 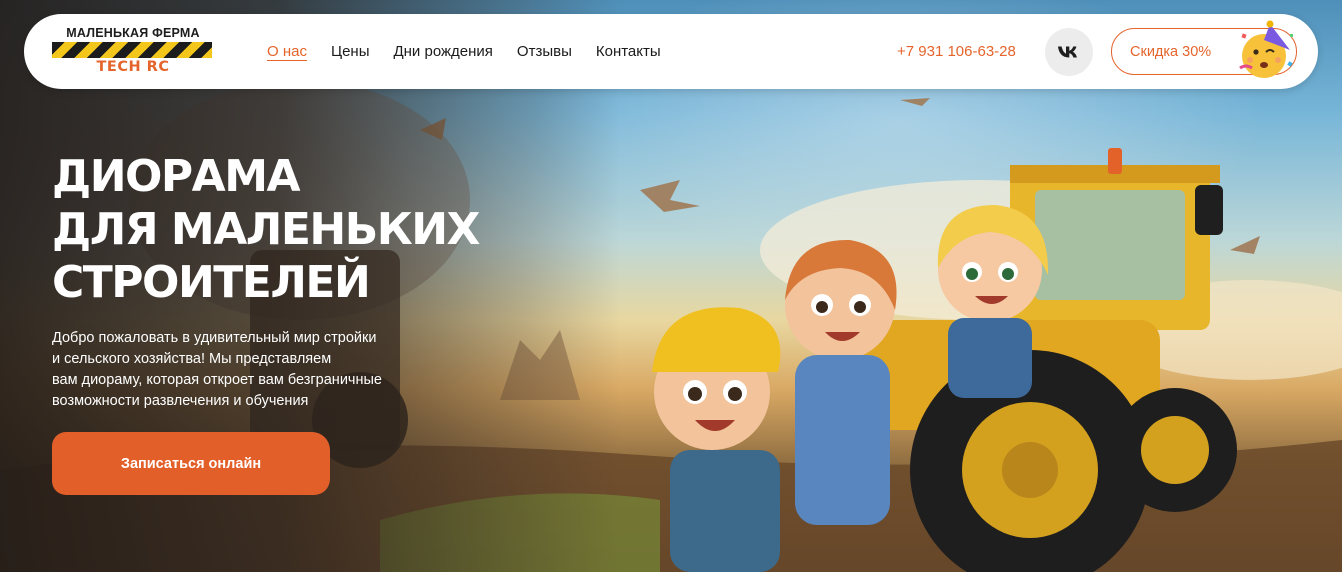 What do you see at coordinates (287, 51) in the screenshot?
I see `nav-item-about: О нас` at bounding box center [287, 51].